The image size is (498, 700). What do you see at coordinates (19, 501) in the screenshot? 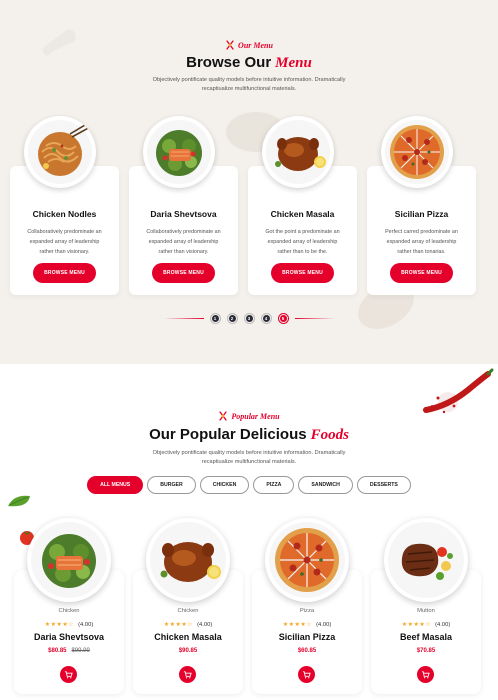
I see `basil-leaf-decoration-icon` at bounding box center [19, 501].